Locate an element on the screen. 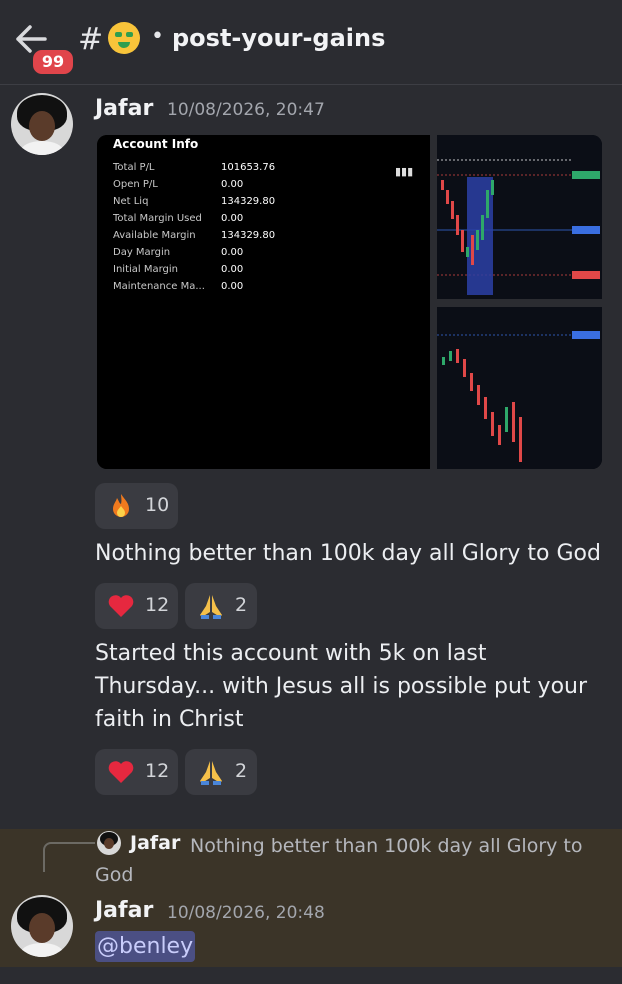 The height and width of the screenshot is (984, 622). channel-name: post-your-gains is located at coordinates (278, 38).